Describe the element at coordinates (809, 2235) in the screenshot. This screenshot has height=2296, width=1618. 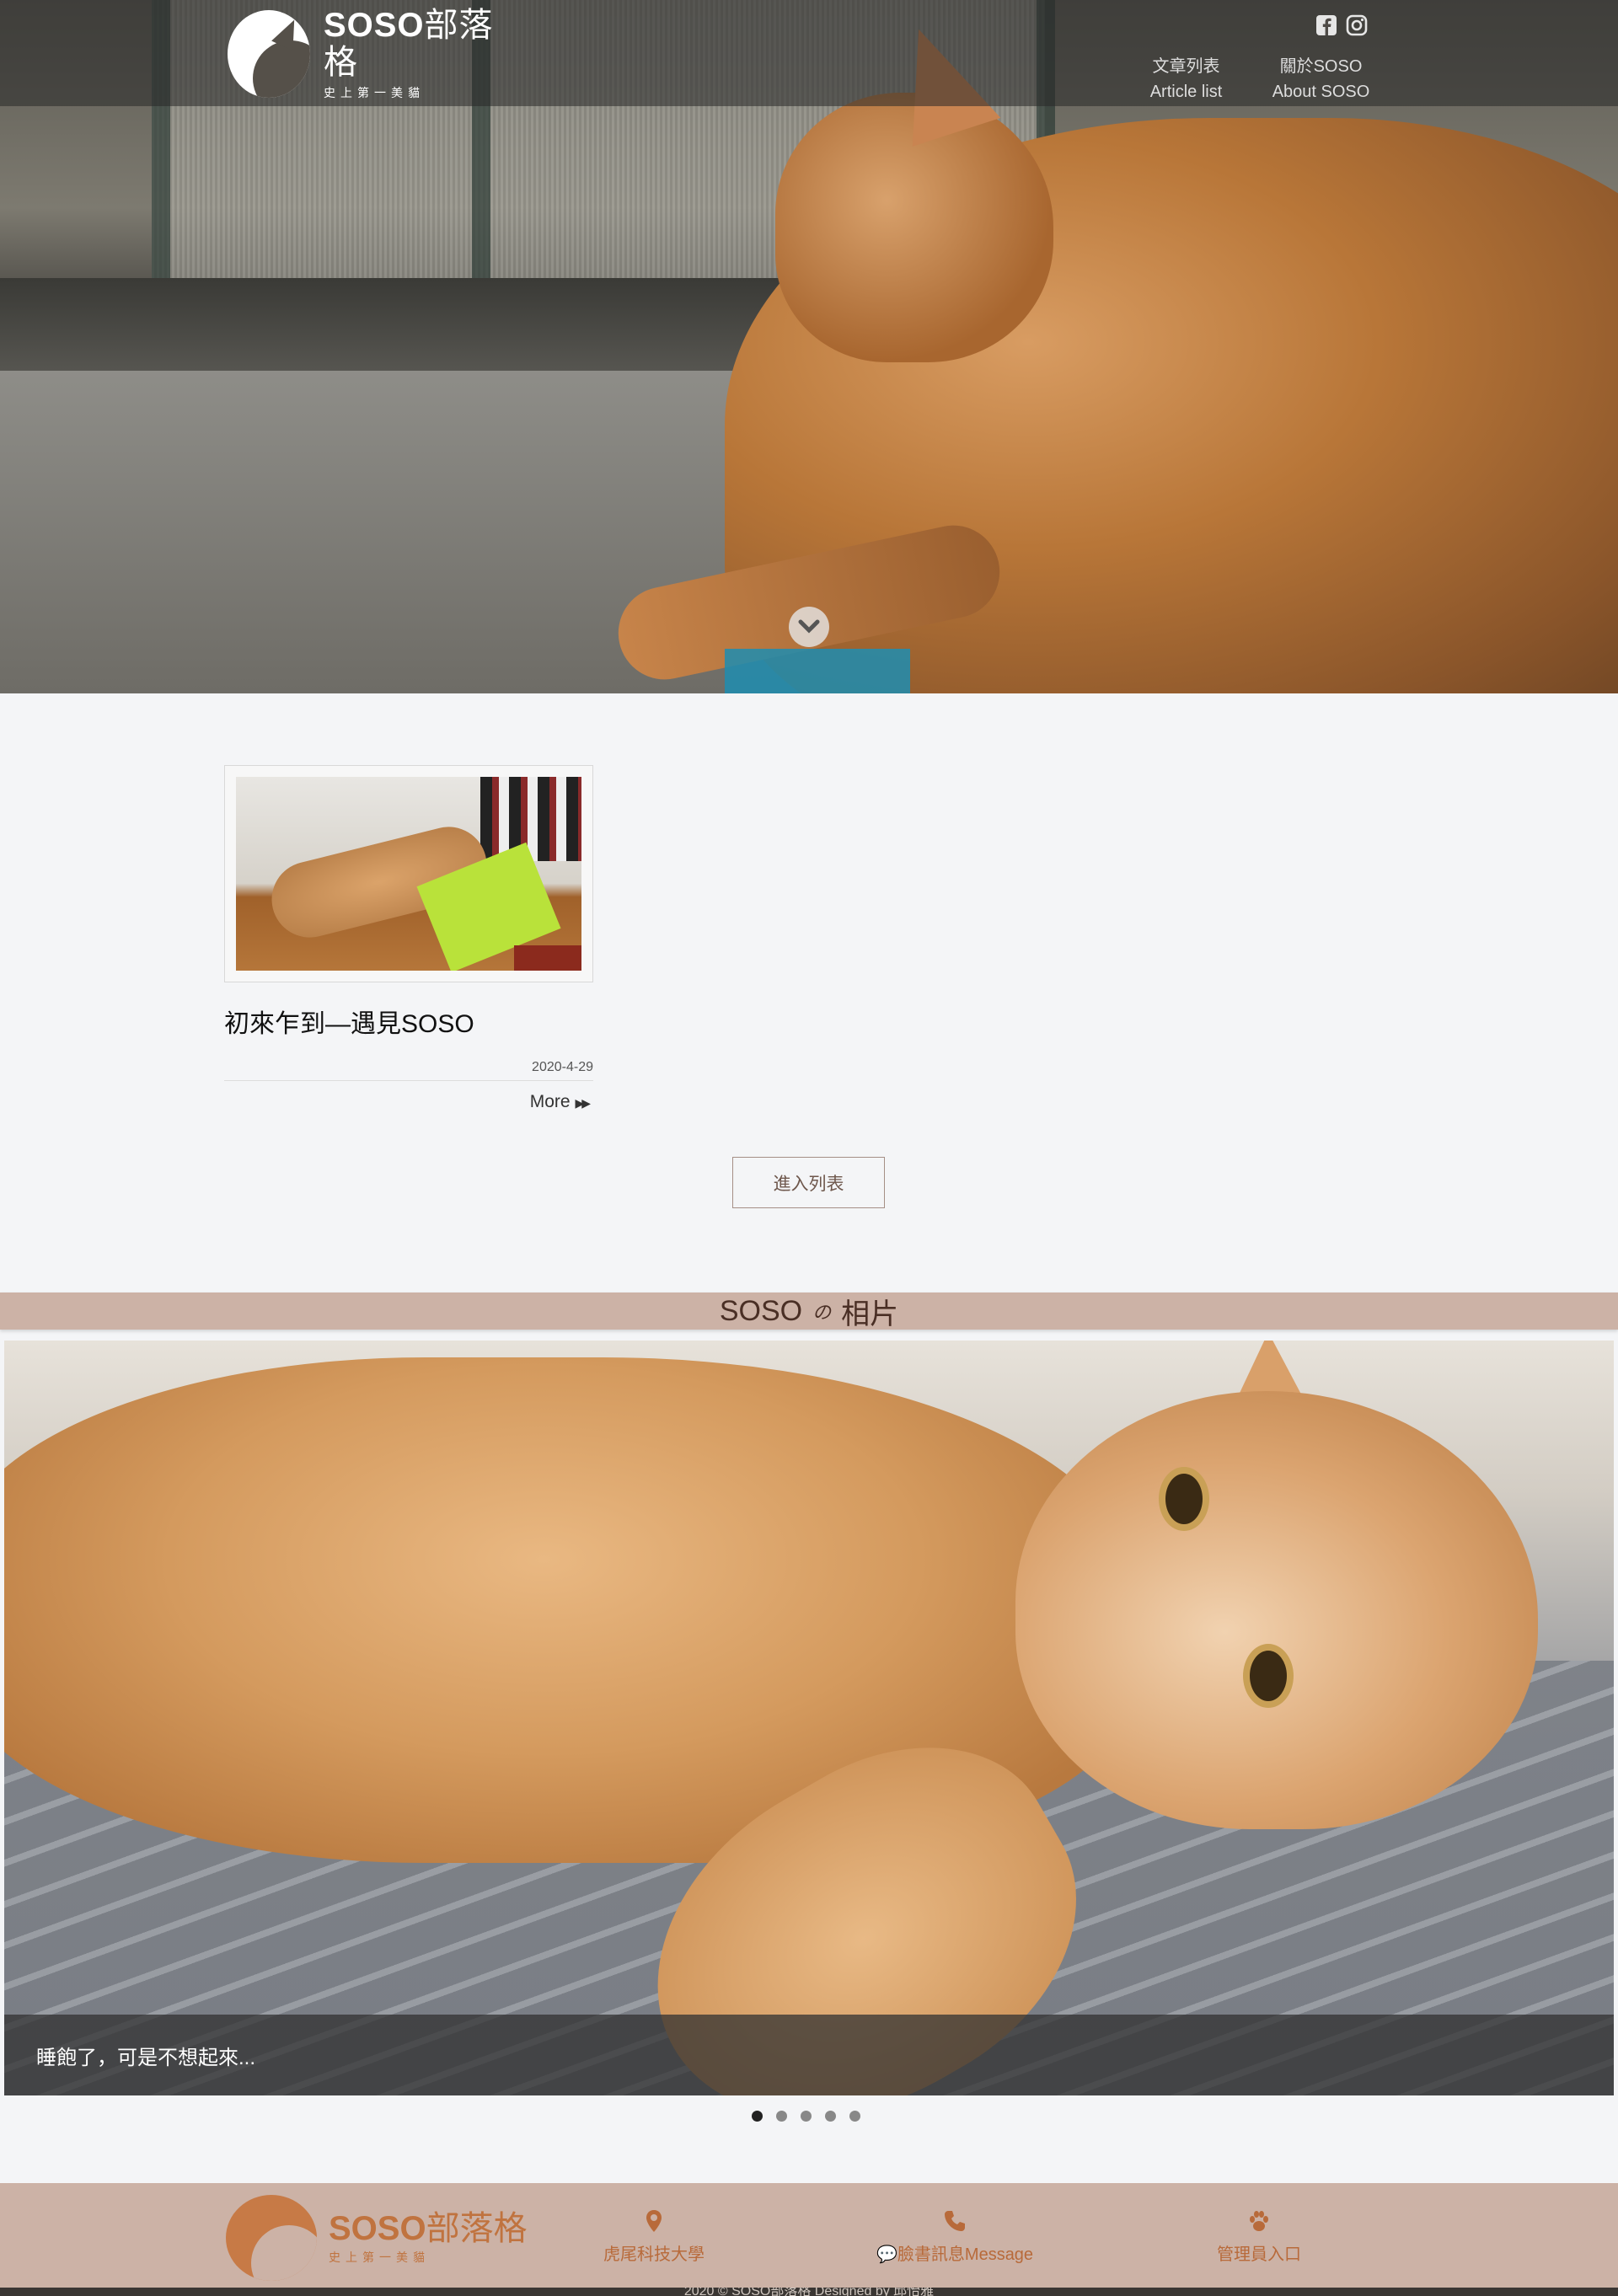
I see `site-footer: SOSO部落格 史上第一美貓 虎尾科技大學 💬臉書訊息Message 管理員入口` at that location.